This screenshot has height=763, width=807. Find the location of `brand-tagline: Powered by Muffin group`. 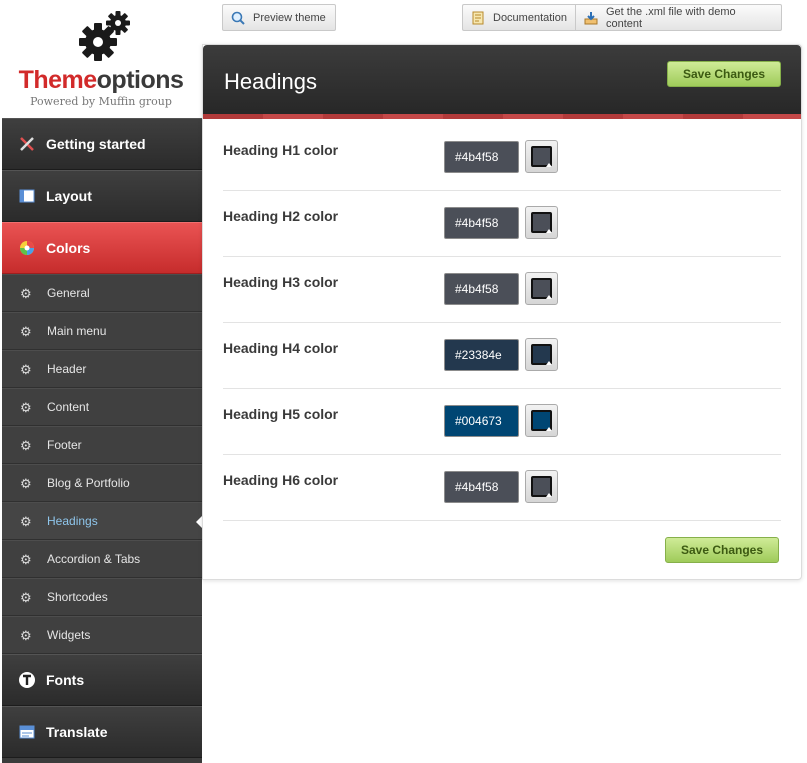

brand-tagline: Powered by Muffin group is located at coordinates (101, 101).